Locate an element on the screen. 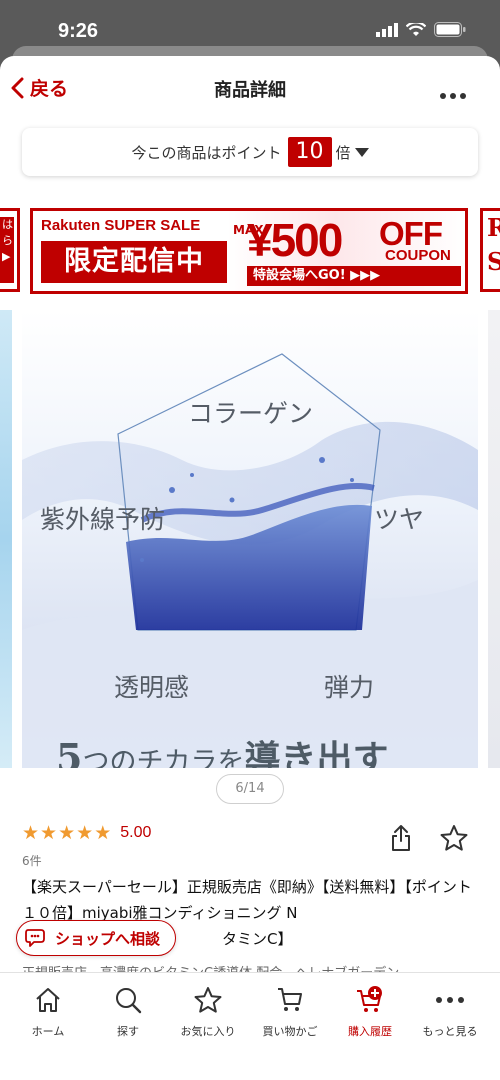 This screenshot has height=1080, width=500. ellipsis-icon is located at coordinates (453, 96).